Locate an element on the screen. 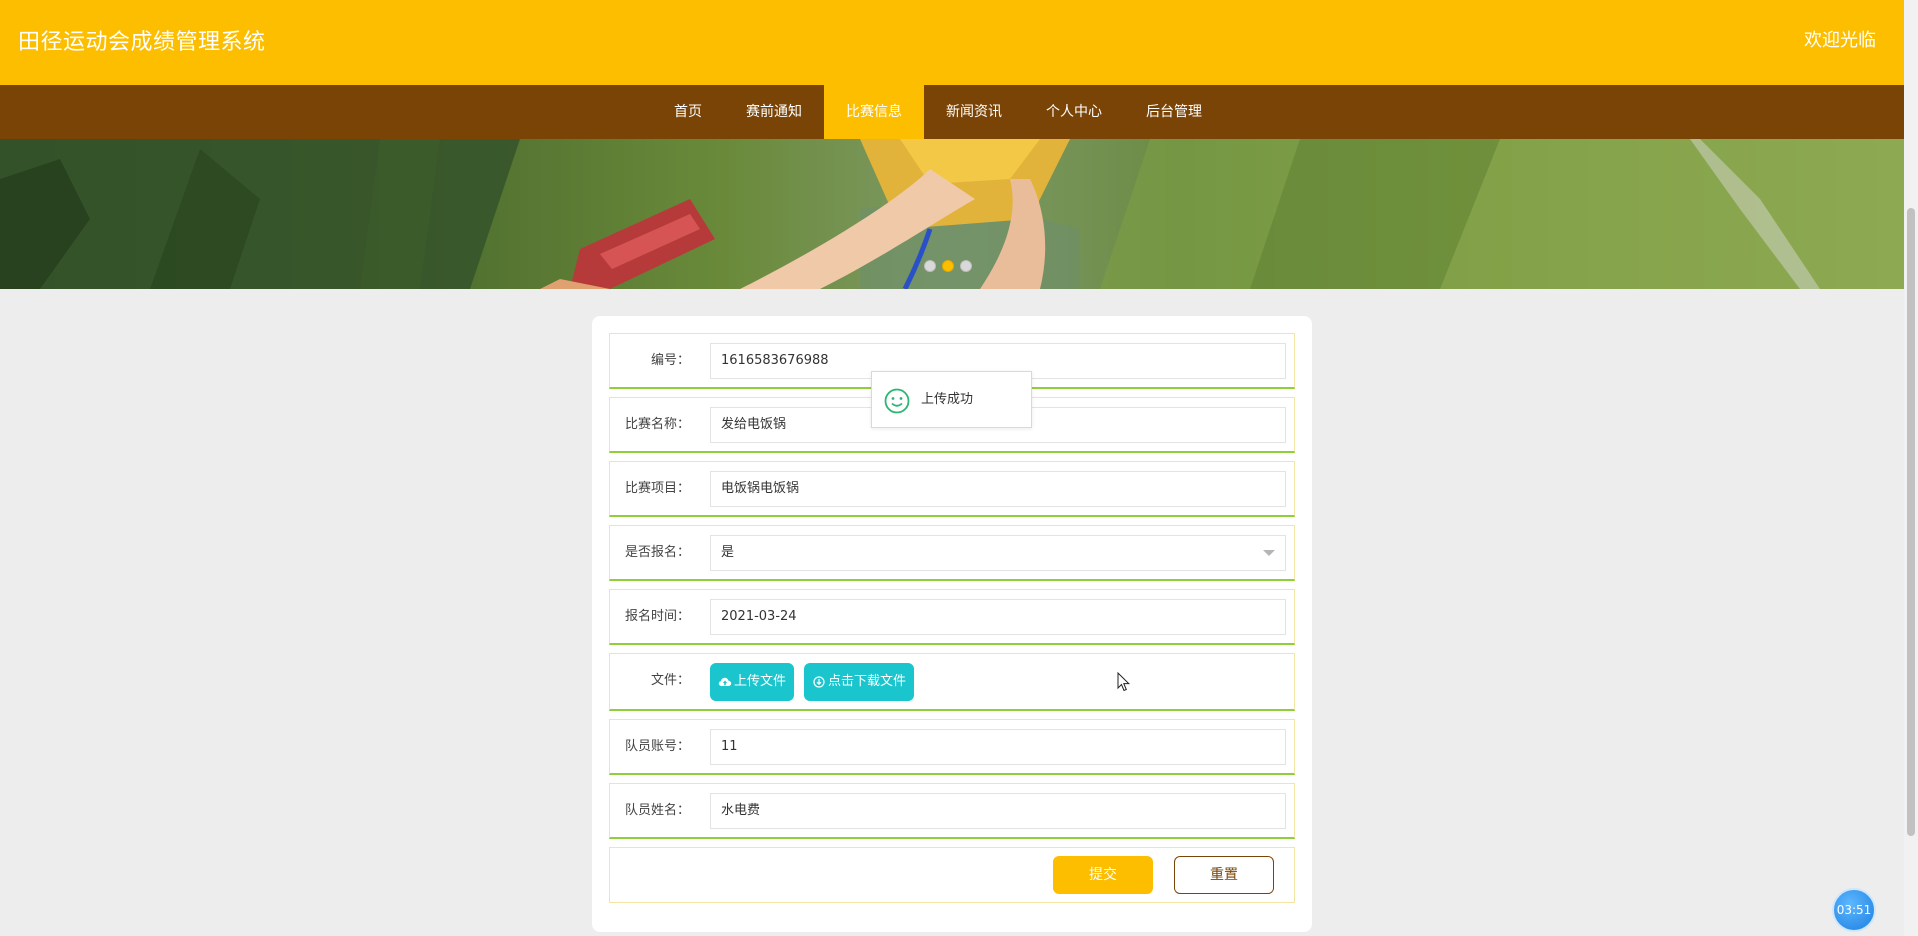  nav-item-notice: 赛前通知 is located at coordinates (774, 112).